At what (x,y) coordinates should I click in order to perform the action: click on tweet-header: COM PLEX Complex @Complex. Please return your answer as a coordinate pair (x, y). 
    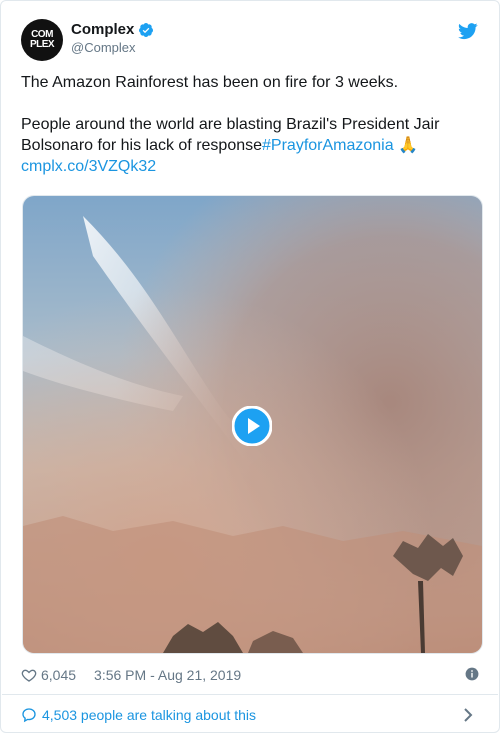
    Looking at the image, I should click on (250, 41).